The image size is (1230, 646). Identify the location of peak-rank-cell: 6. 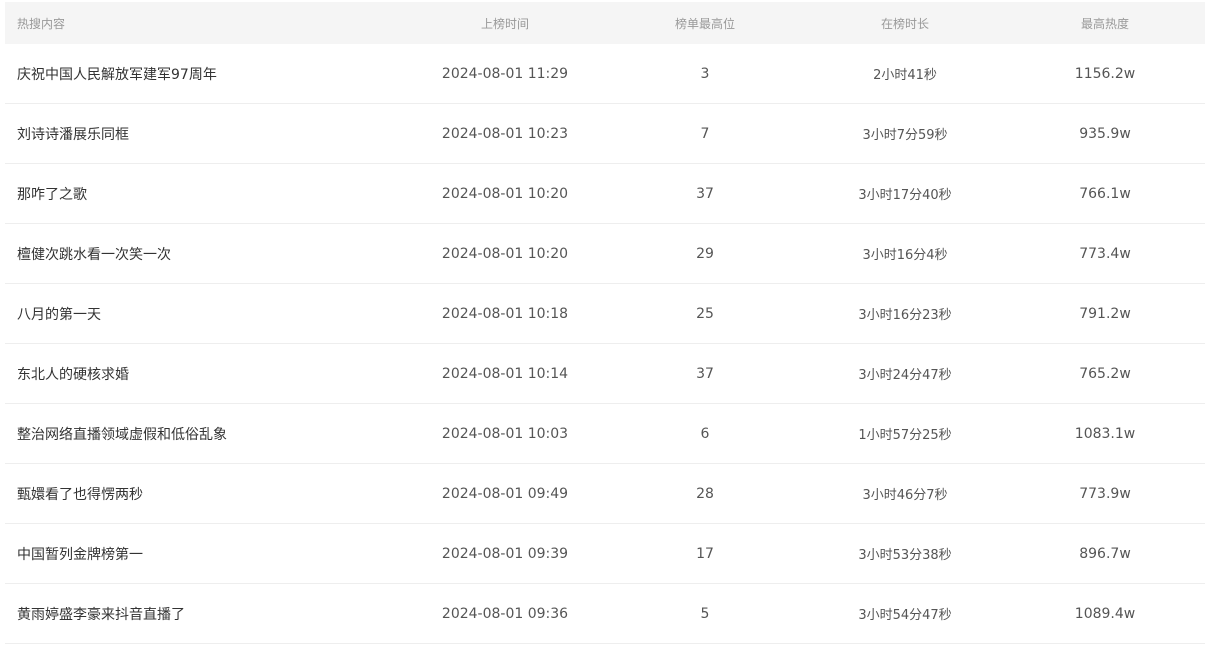
(705, 433).